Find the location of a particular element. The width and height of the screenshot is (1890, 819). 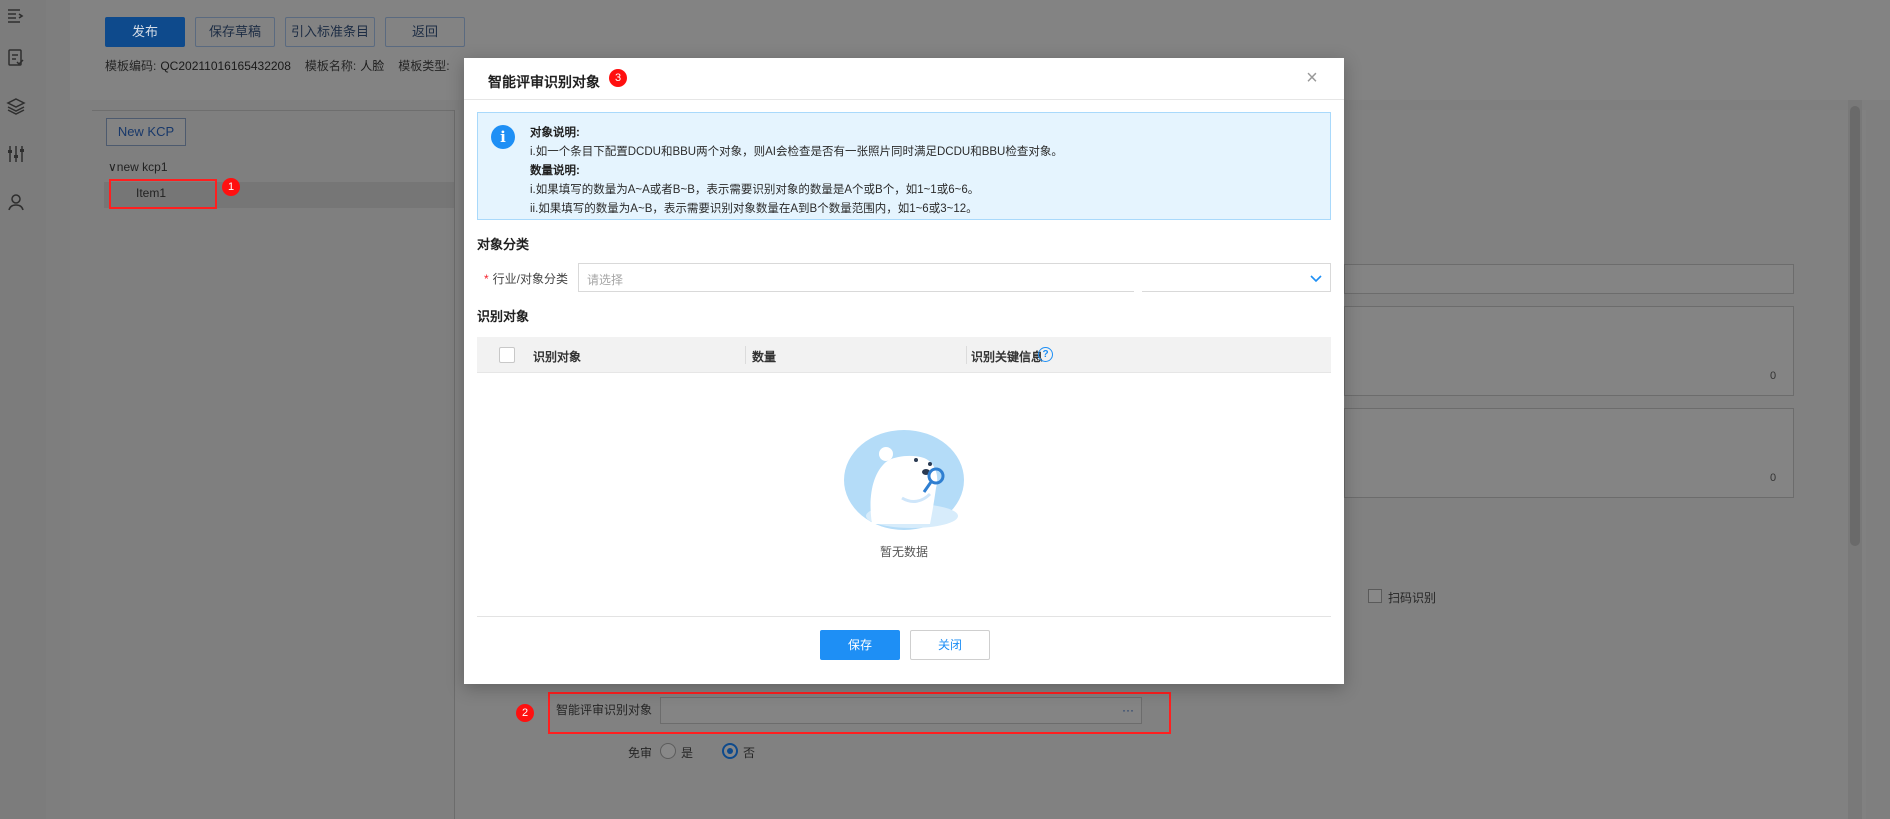

col-key-info: 识别关键信息 is located at coordinates (1007, 357).